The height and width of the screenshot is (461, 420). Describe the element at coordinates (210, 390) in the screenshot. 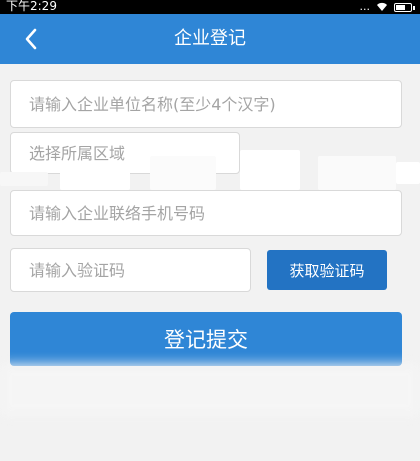

I see `blurred-region-bottom` at that location.